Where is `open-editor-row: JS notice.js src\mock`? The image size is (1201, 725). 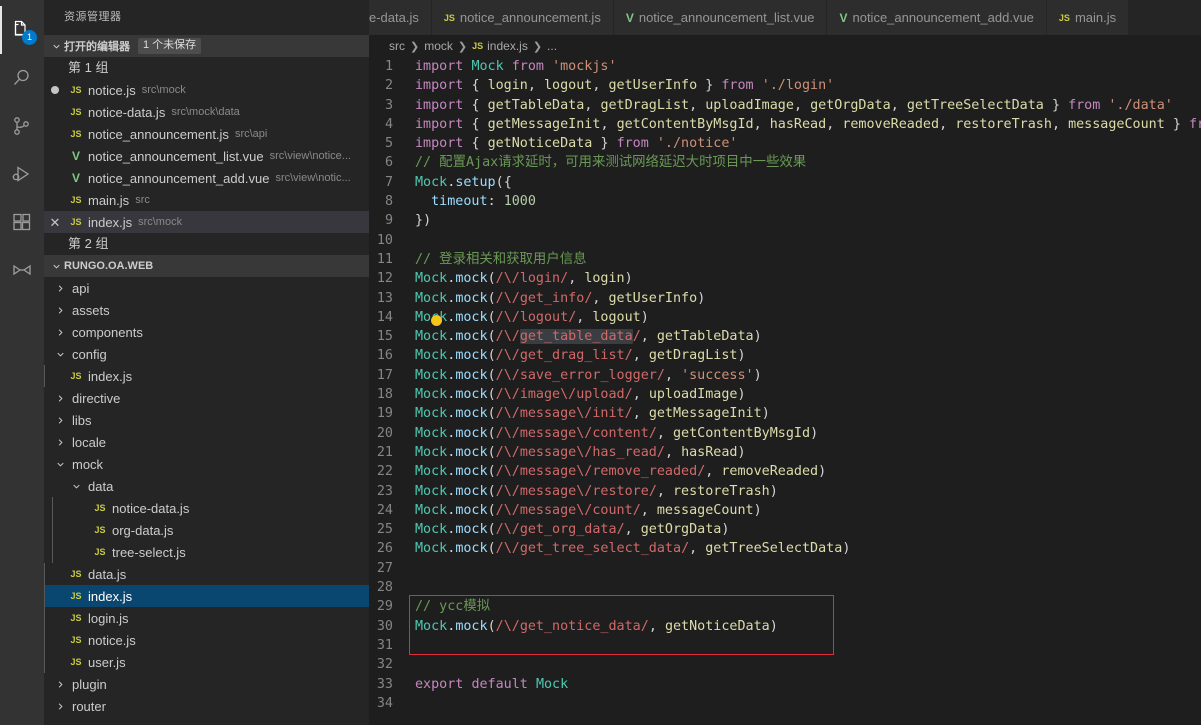
open-editor-row: JS notice.js src\mock is located at coordinates (206, 90).